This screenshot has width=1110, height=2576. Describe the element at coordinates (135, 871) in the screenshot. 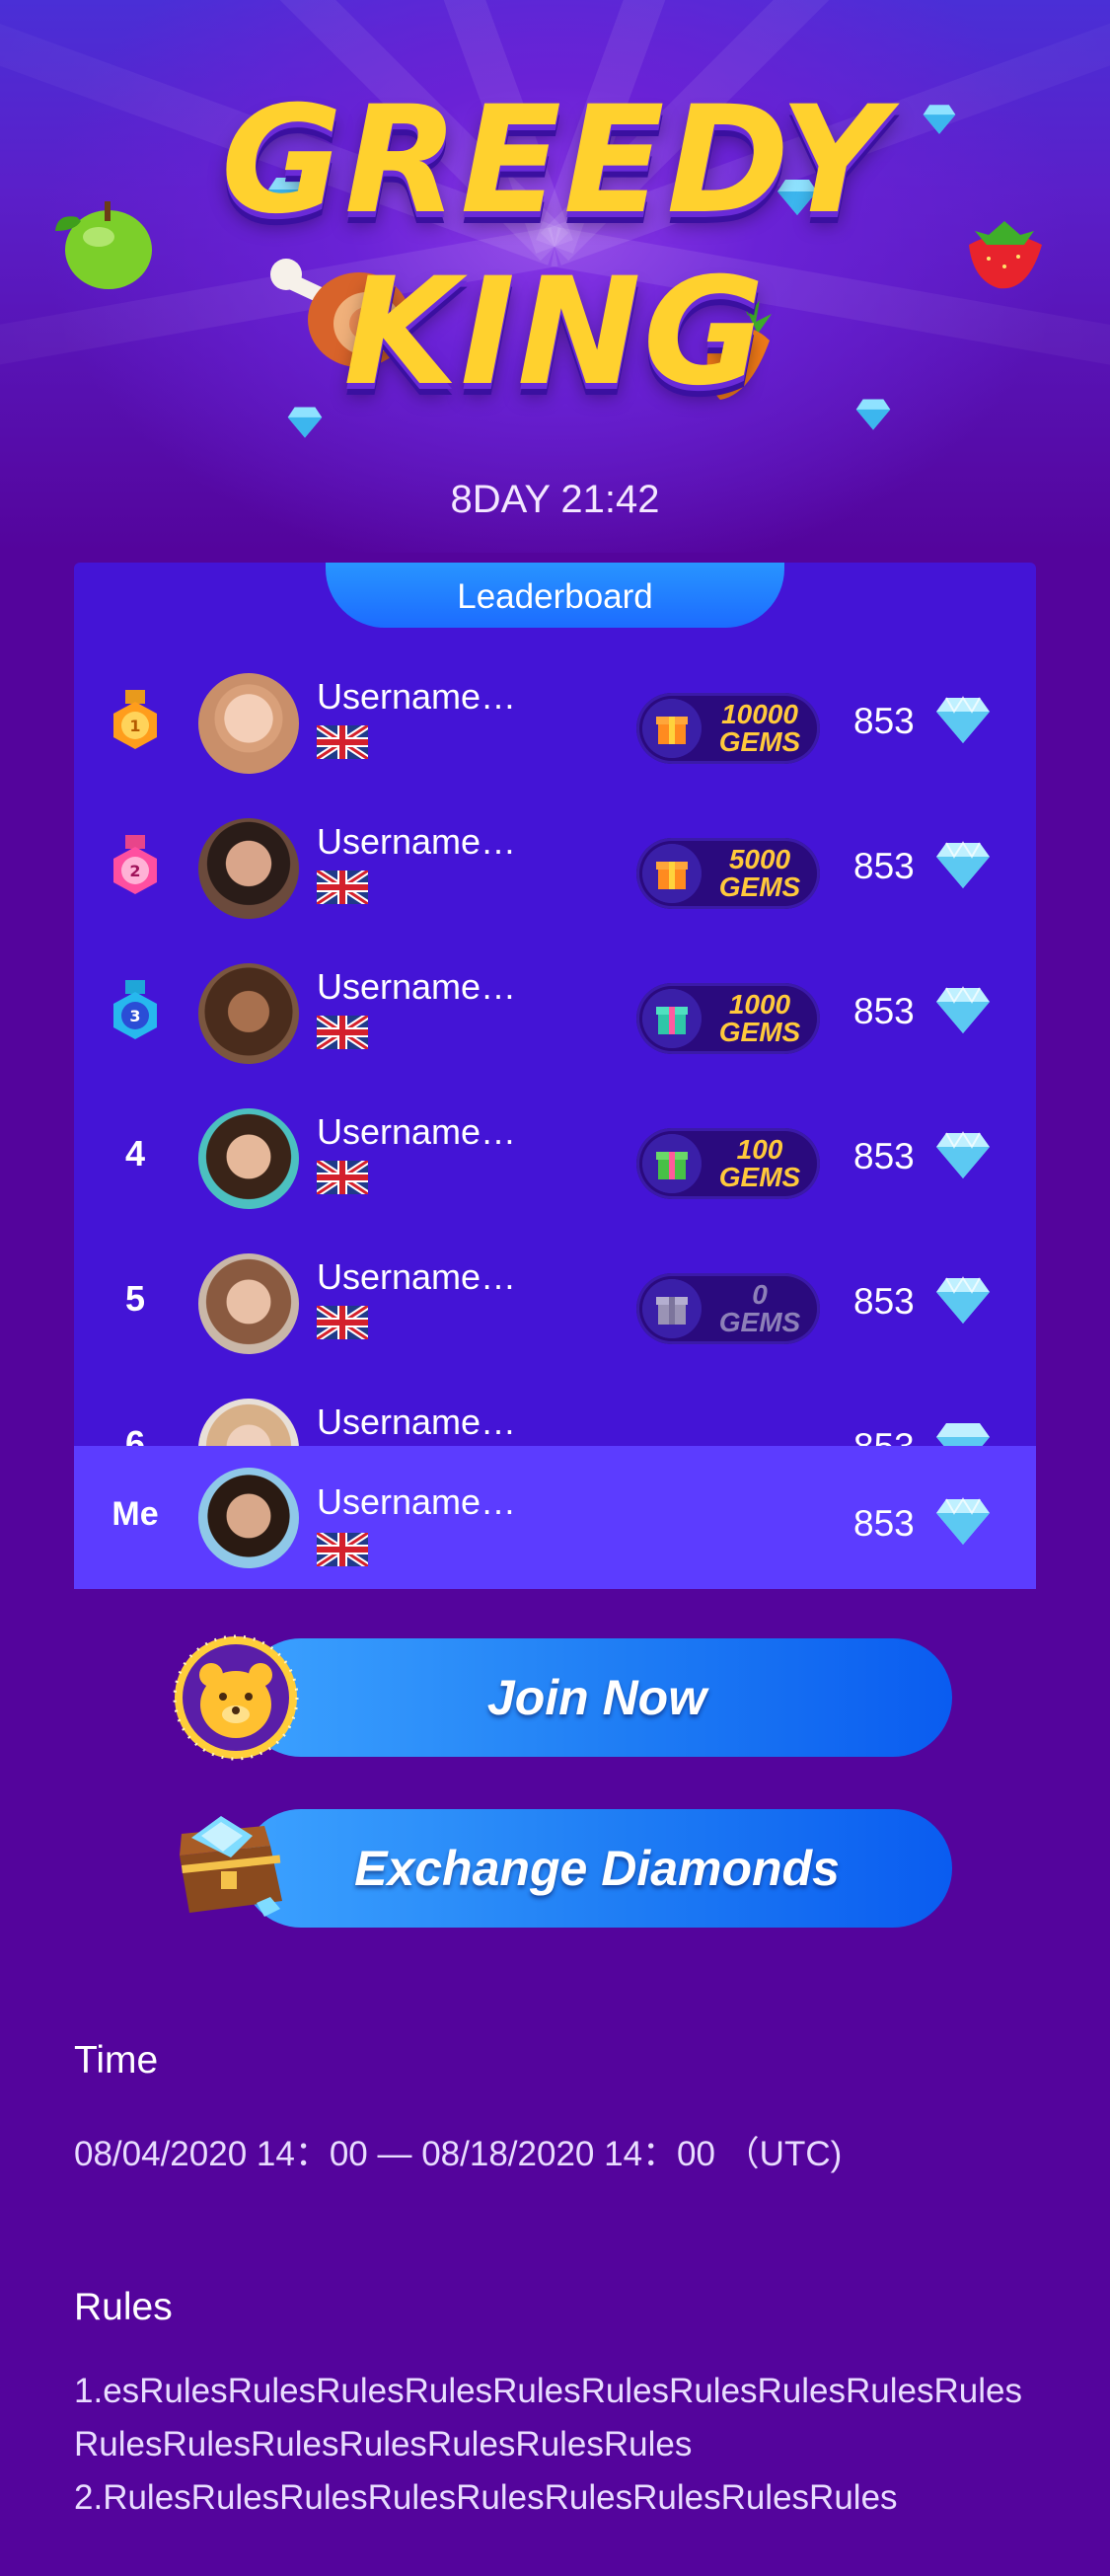

I see `svg-text: 2` at that location.